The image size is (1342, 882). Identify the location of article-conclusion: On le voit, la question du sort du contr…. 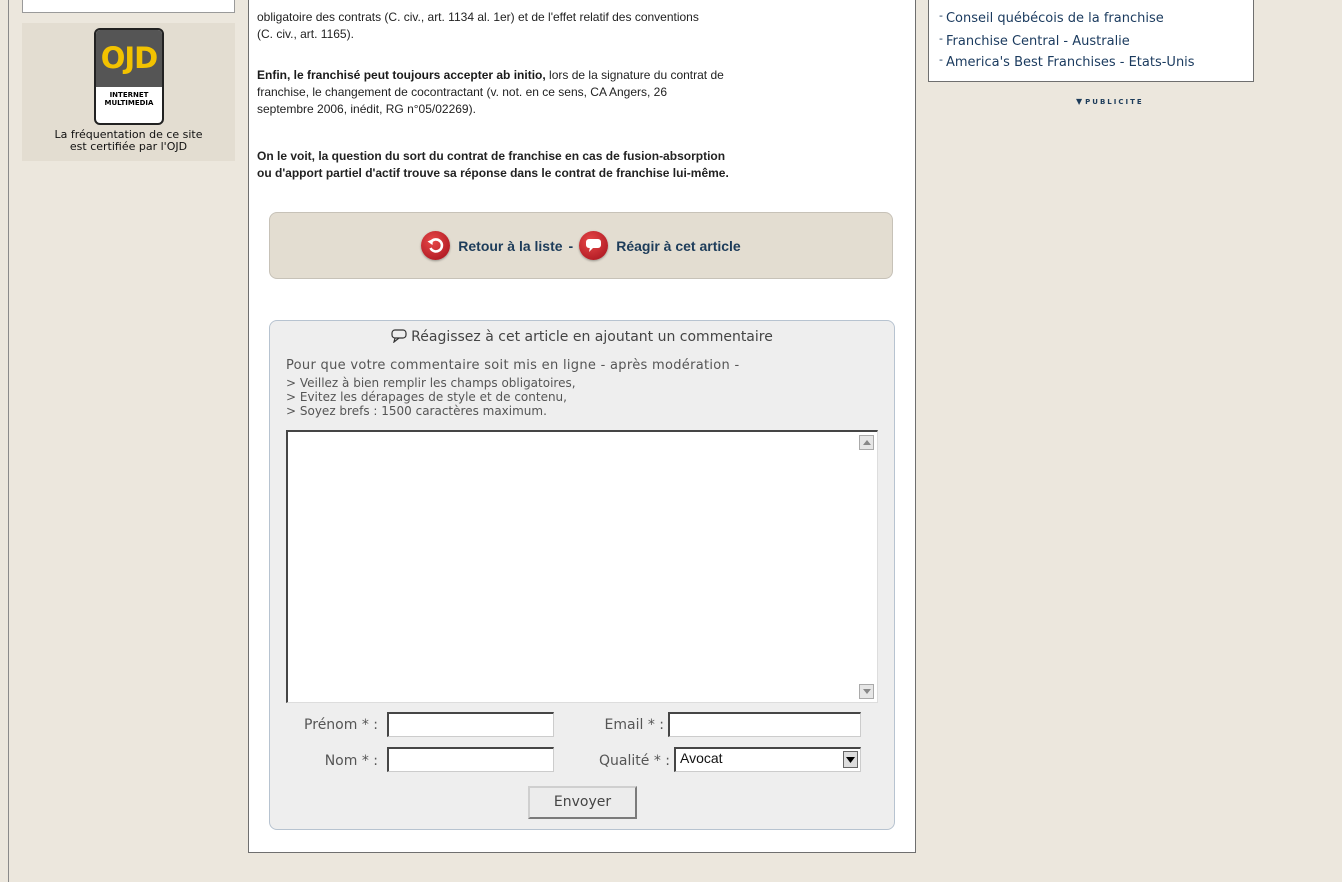
(582, 165).